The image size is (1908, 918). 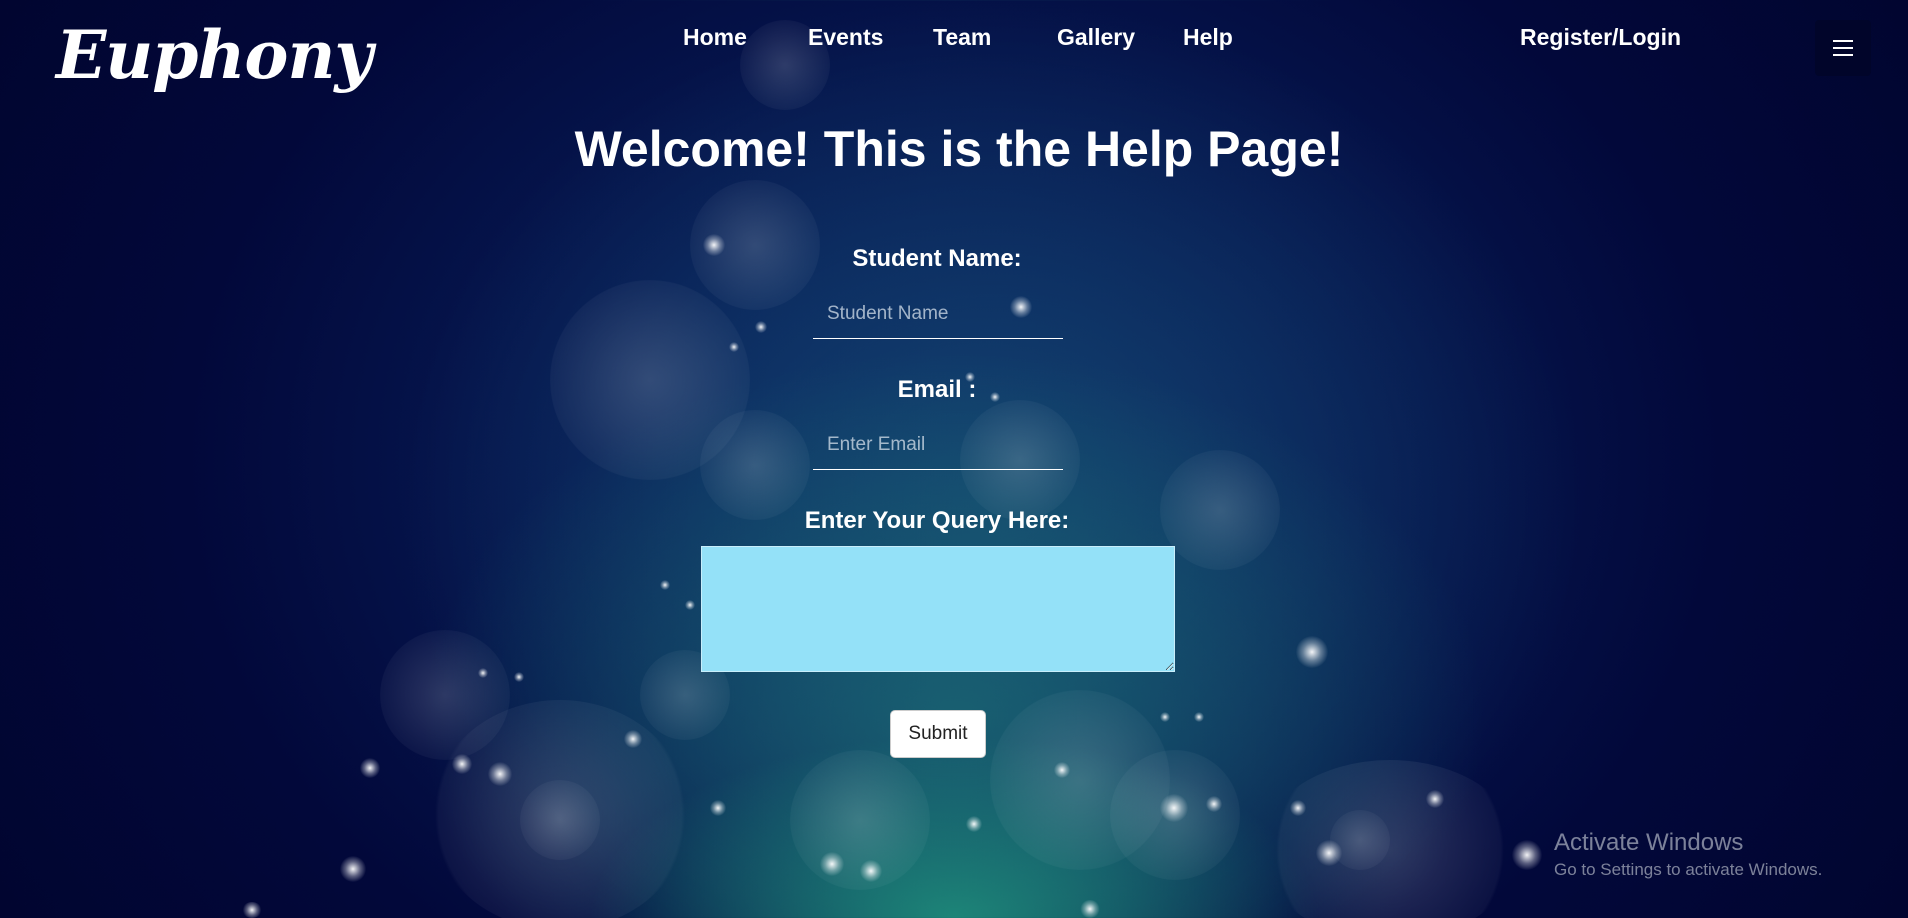 I want to click on query-textarea, so click(x=938, y=609).